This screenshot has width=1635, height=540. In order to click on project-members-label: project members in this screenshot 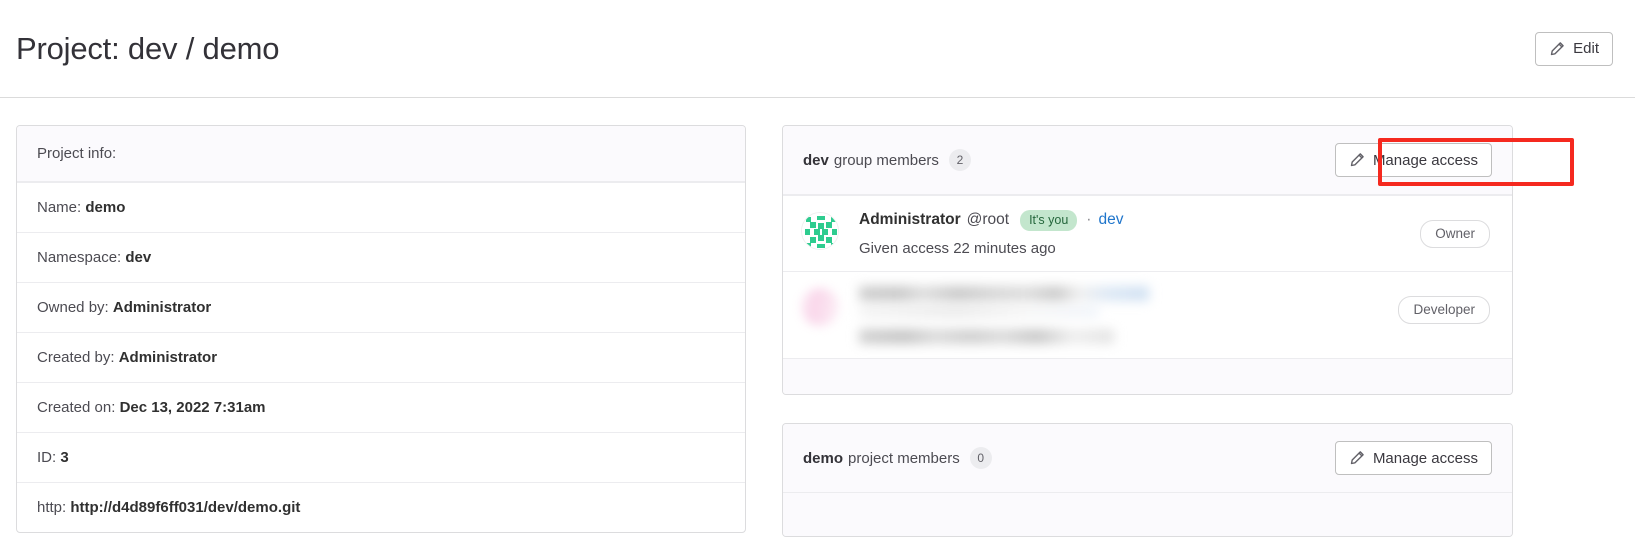, I will do `click(904, 458)`.